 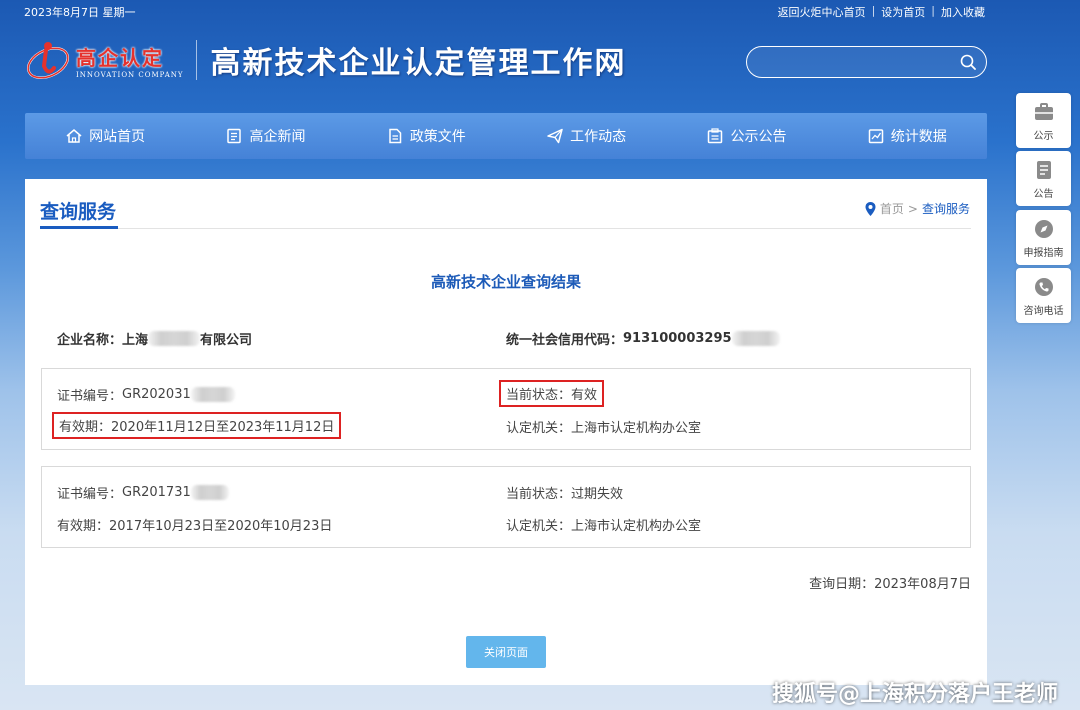 What do you see at coordinates (395, 136) in the screenshot?
I see `document-icon` at bounding box center [395, 136].